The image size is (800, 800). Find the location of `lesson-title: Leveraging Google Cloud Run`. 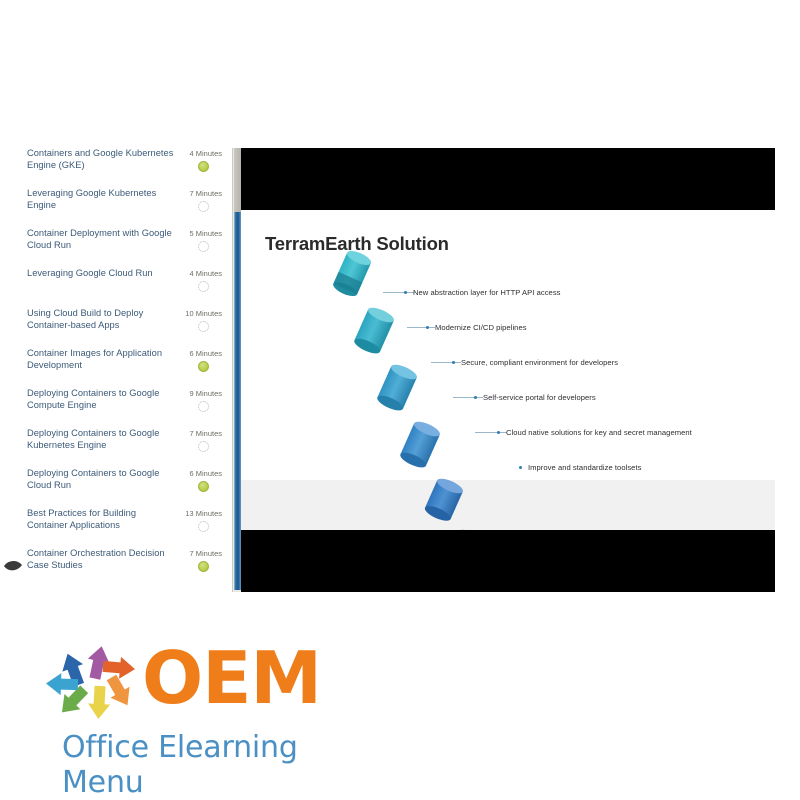

lesson-title: Leveraging Google Cloud Run is located at coordinates (102, 274).